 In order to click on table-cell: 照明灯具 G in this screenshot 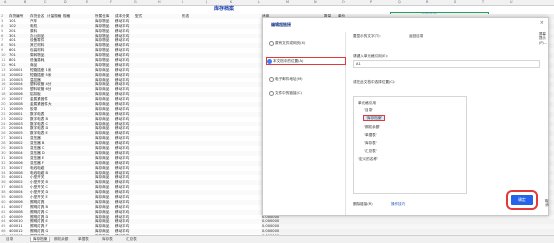, I will do `click(39, 231)`.